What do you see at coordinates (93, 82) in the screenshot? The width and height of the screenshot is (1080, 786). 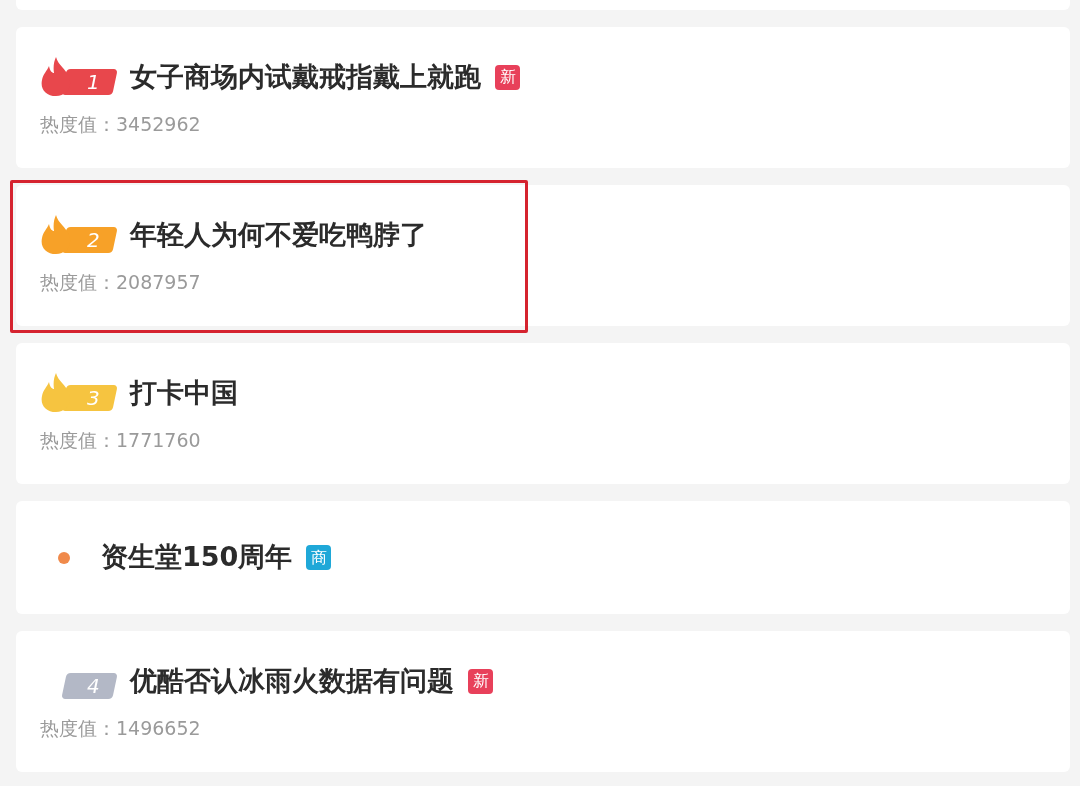 I see `rank-number: 1` at bounding box center [93, 82].